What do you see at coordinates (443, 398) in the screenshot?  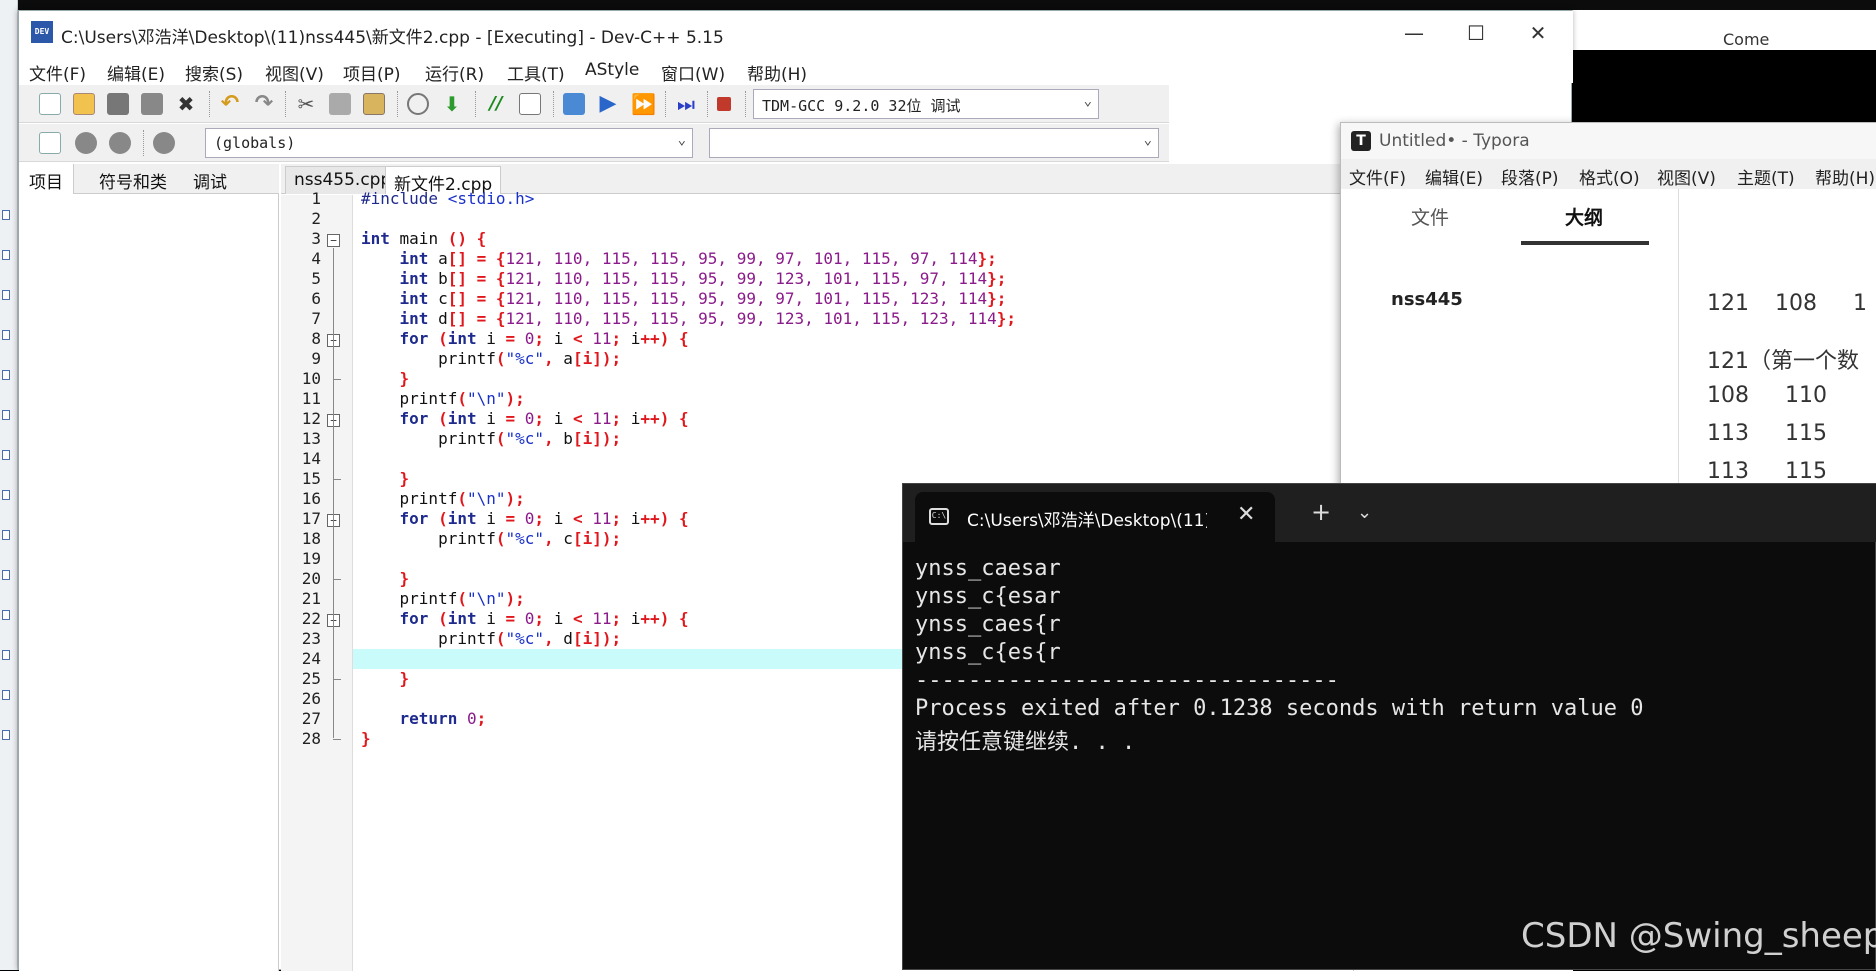 I see `code-line-11: printf("\n");` at bounding box center [443, 398].